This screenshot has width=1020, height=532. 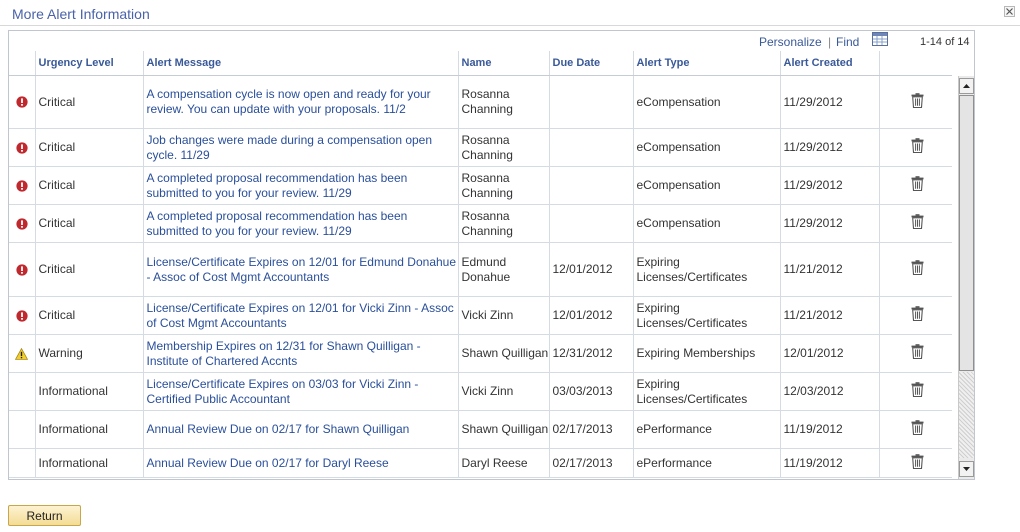 What do you see at coordinates (706, 63) in the screenshot?
I see `column-header-alert-type: Alert Type` at bounding box center [706, 63].